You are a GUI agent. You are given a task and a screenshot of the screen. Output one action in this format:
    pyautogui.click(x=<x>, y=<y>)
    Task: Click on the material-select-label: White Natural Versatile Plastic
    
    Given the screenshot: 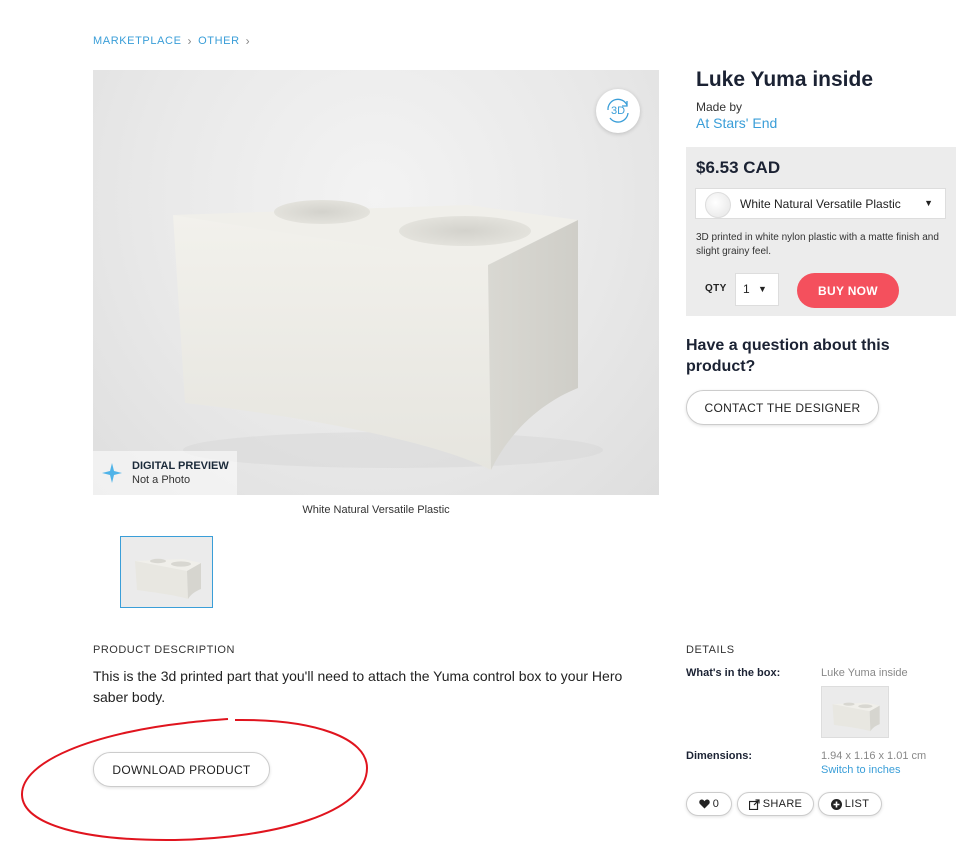 What is the action you would take?
    pyautogui.click(x=820, y=204)
    